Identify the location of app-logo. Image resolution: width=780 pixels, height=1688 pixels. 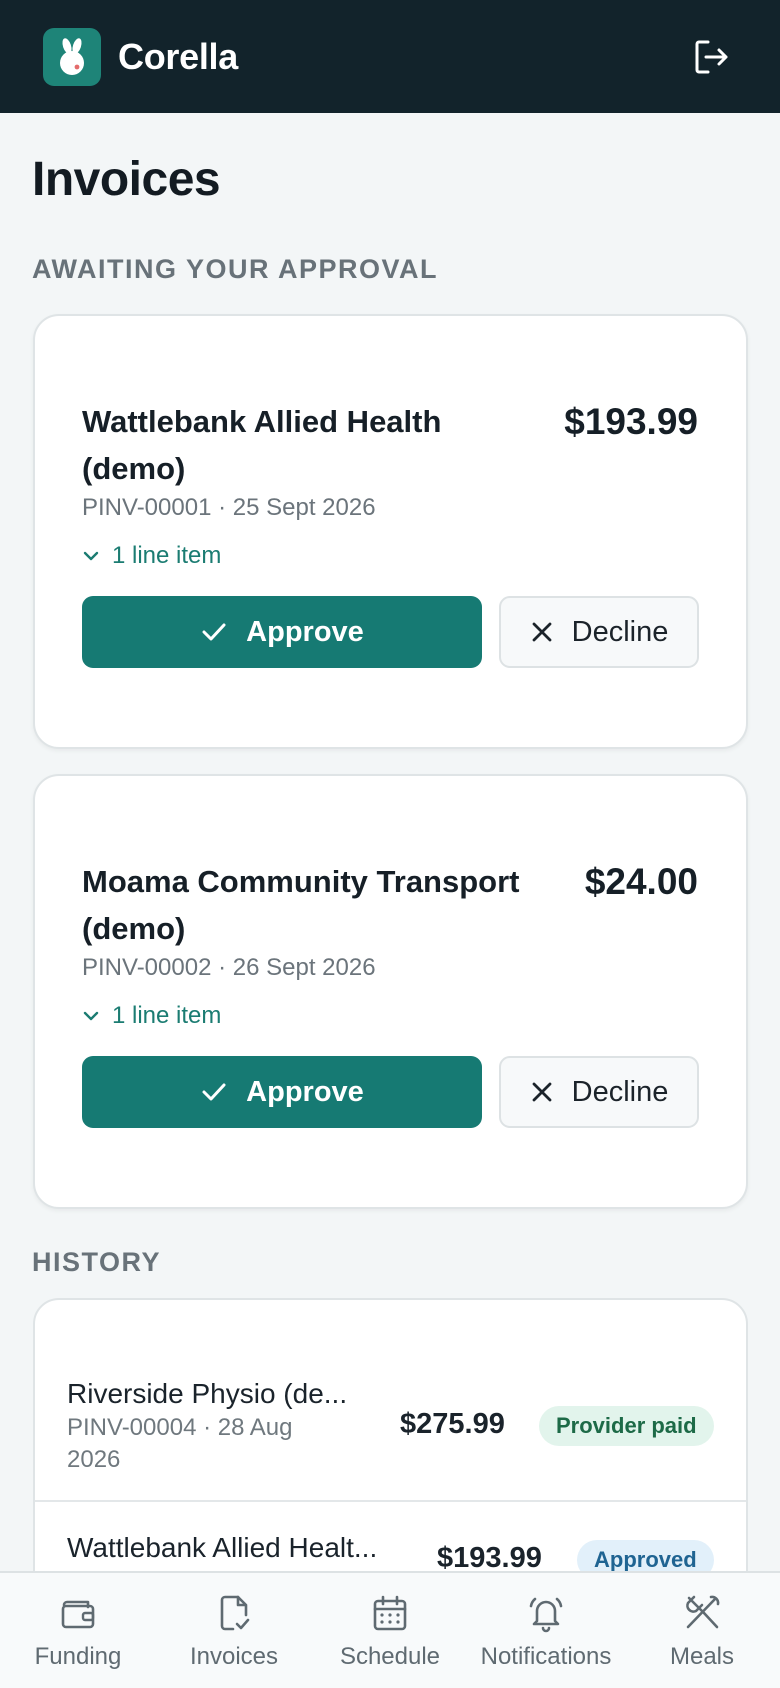
(72, 56).